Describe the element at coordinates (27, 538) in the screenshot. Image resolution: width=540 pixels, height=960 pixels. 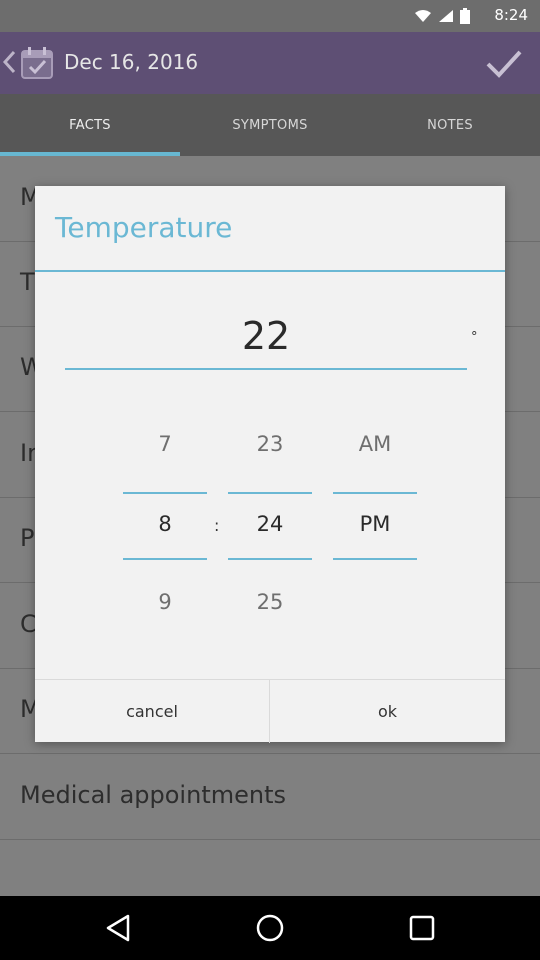
I see `list-item-label: P` at that location.